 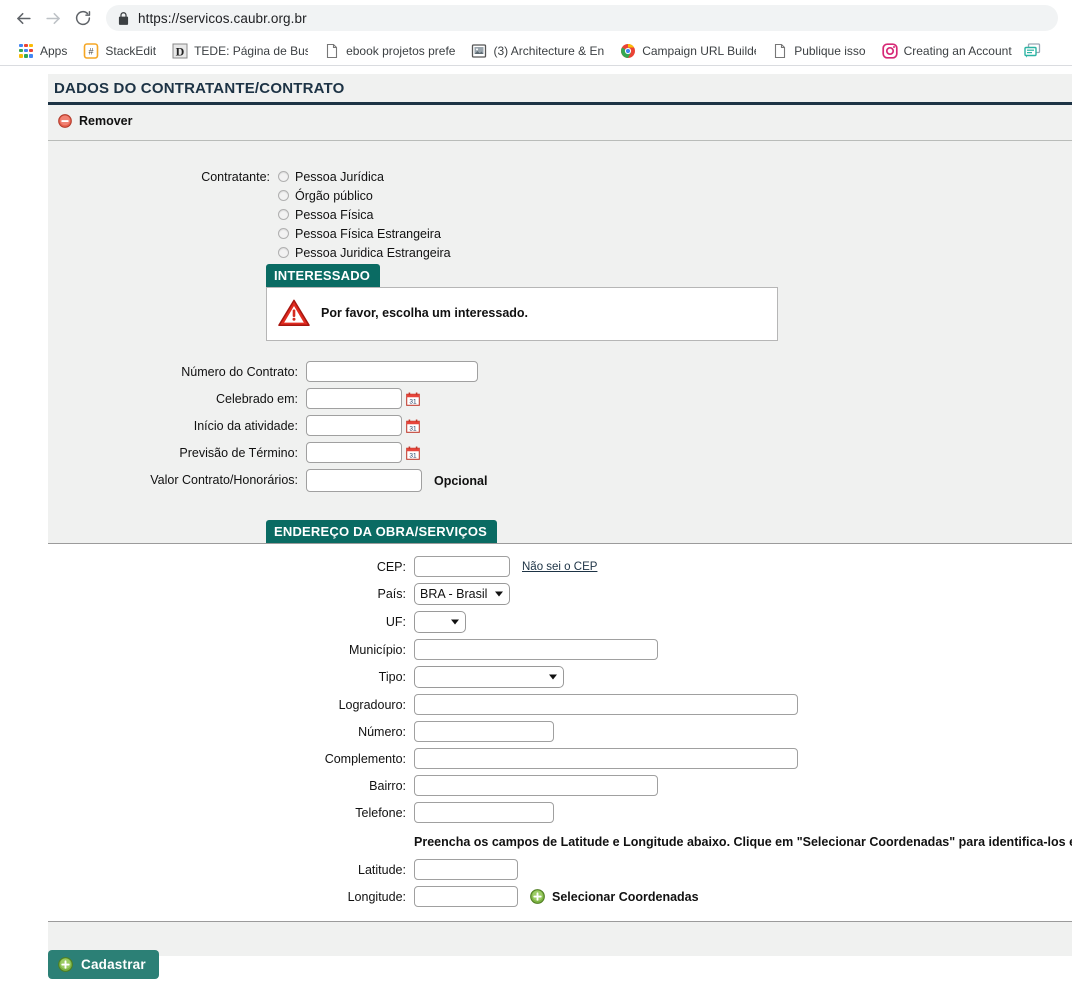 I want to click on bairro-input, so click(x=536, y=785).